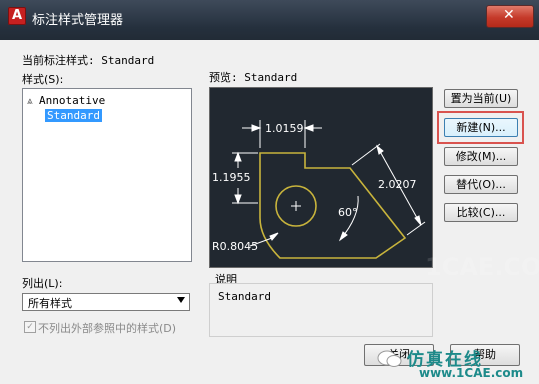 This screenshot has width=539, height=384. I want to click on dim-left-text: 1.1955, so click(231, 177).